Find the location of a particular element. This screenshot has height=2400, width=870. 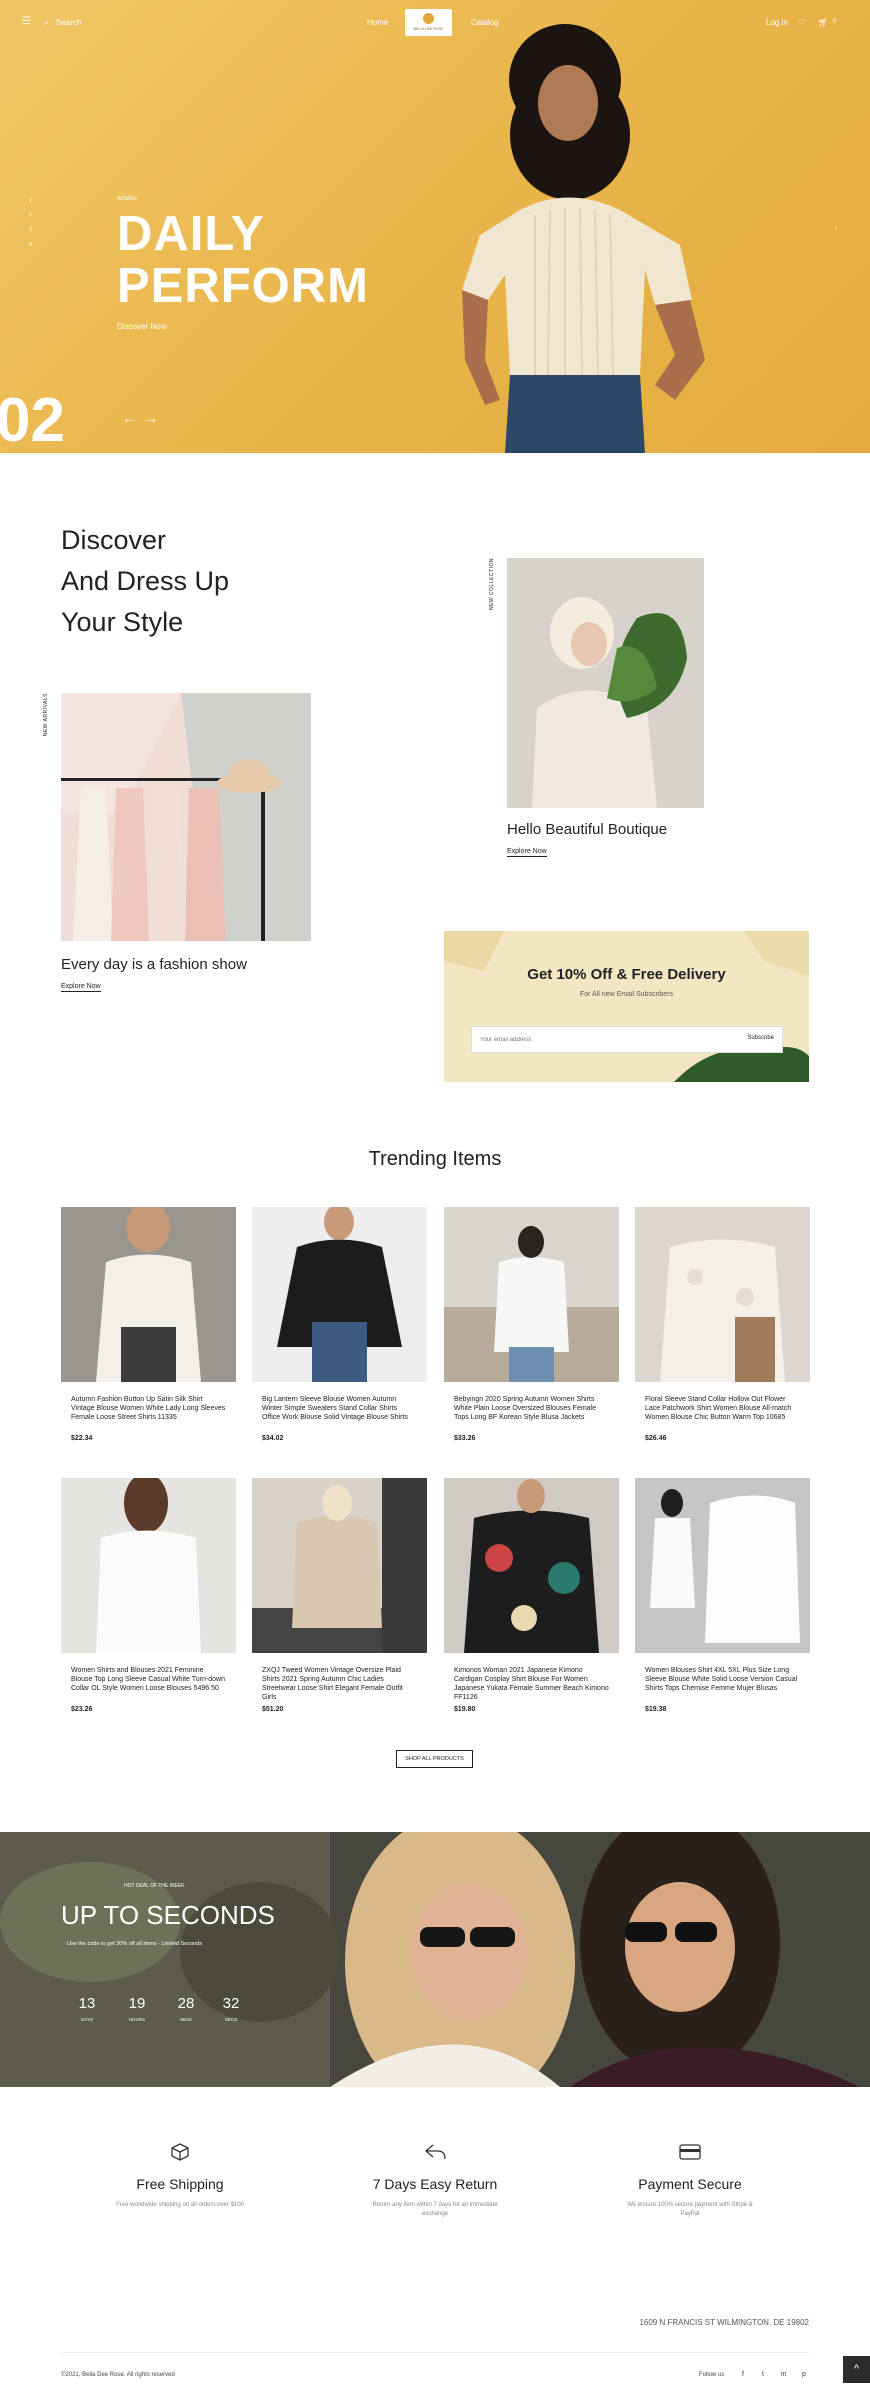

right-explore-link: Explore Now is located at coordinates (527, 852).